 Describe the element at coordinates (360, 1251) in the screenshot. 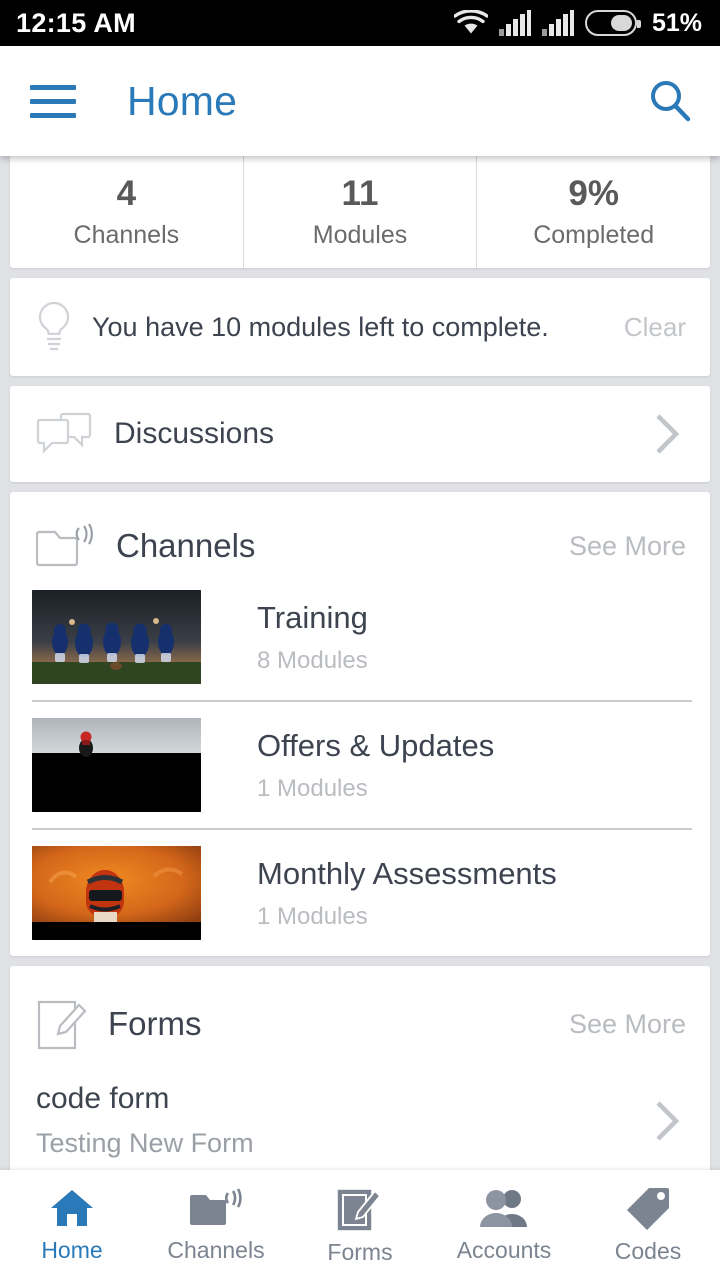

I see `nav-label: Forms` at that location.